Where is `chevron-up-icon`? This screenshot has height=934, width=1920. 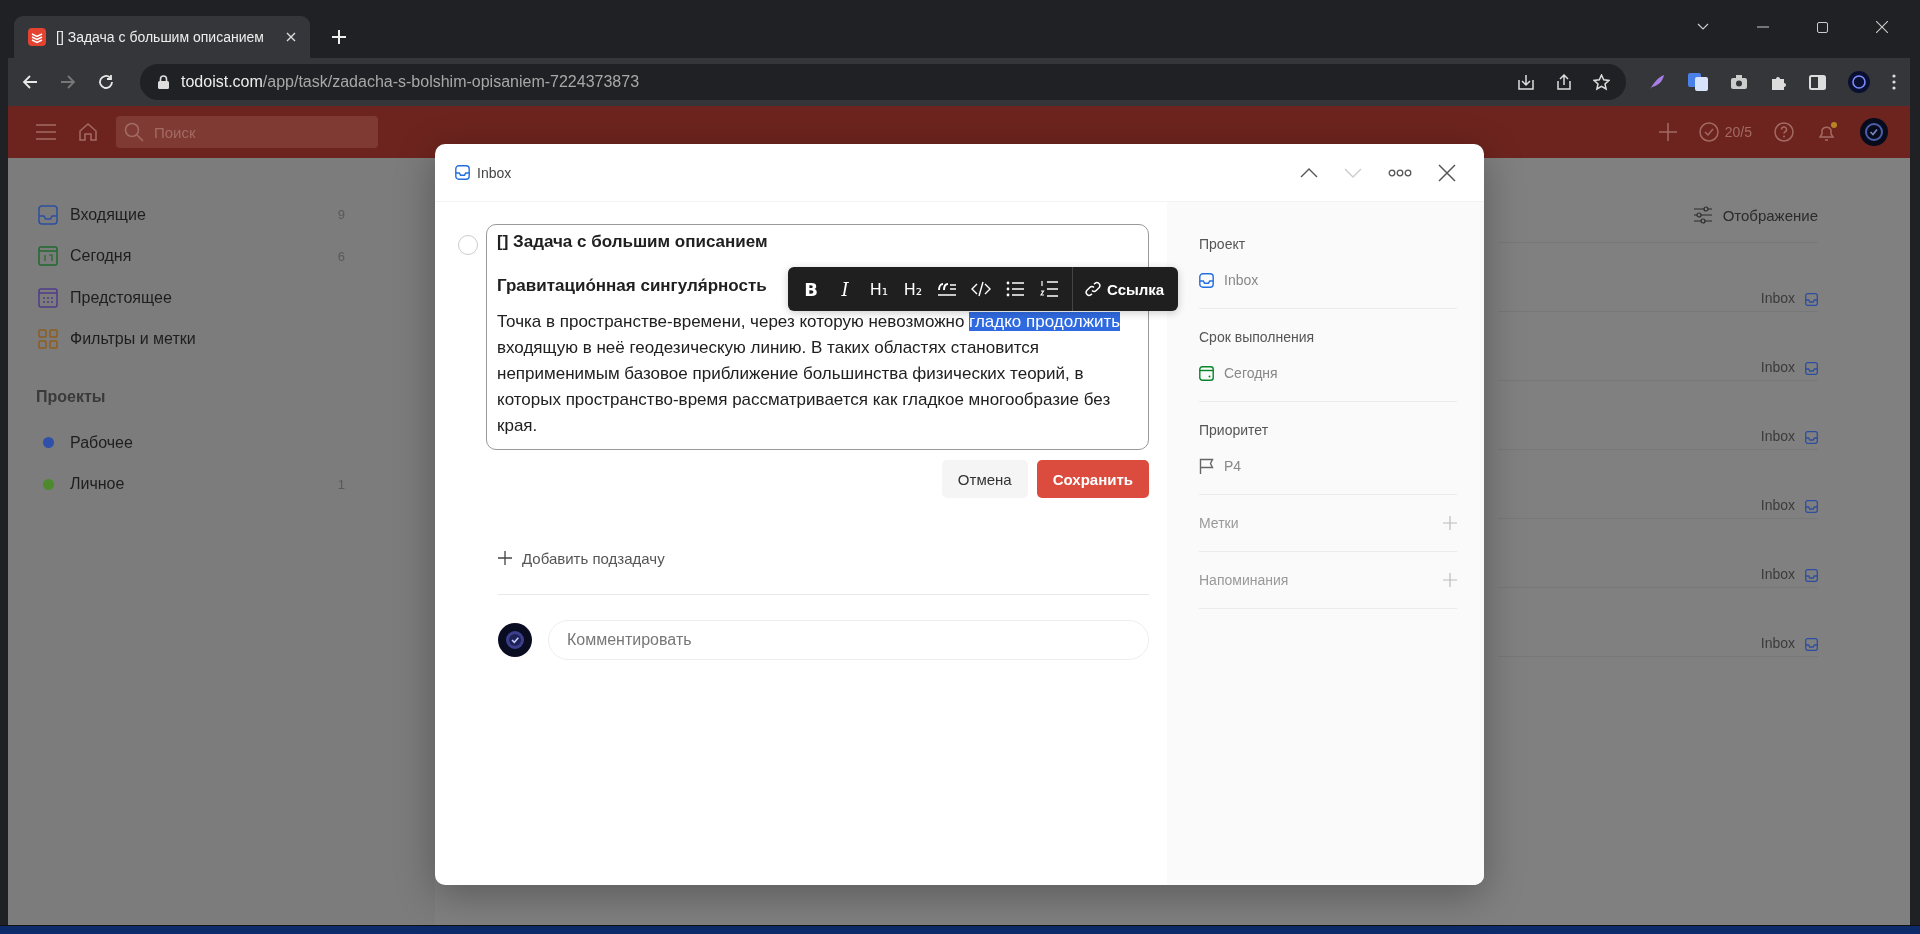
chevron-up-icon is located at coordinates (1309, 172).